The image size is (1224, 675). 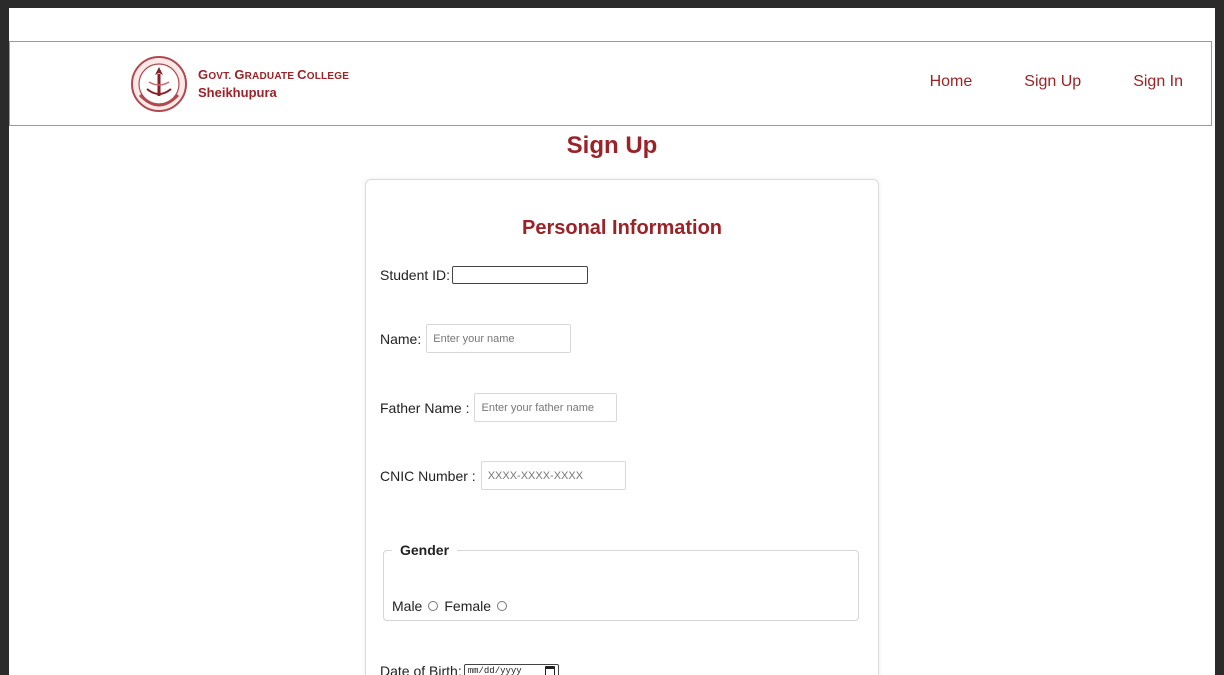 What do you see at coordinates (1158, 82) in the screenshot?
I see `nav-signin-link: Sign In` at bounding box center [1158, 82].